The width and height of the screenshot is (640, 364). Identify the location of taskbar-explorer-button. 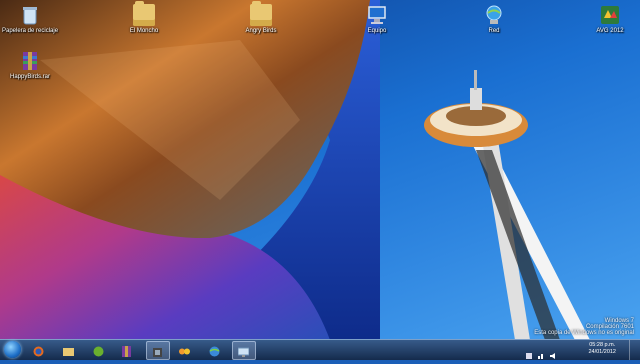
(69, 349).